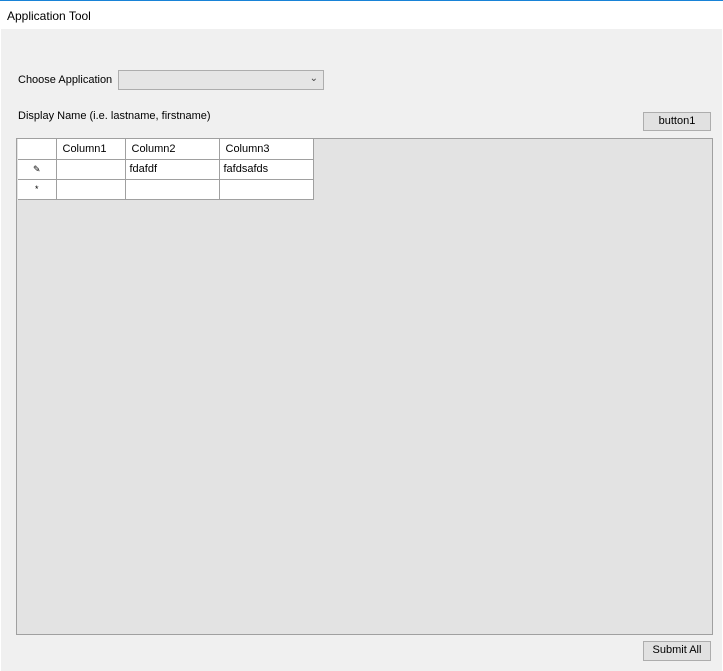  What do you see at coordinates (677, 651) in the screenshot?
I see `submit-all-button: Submit All` at bounding box center [677, 651].